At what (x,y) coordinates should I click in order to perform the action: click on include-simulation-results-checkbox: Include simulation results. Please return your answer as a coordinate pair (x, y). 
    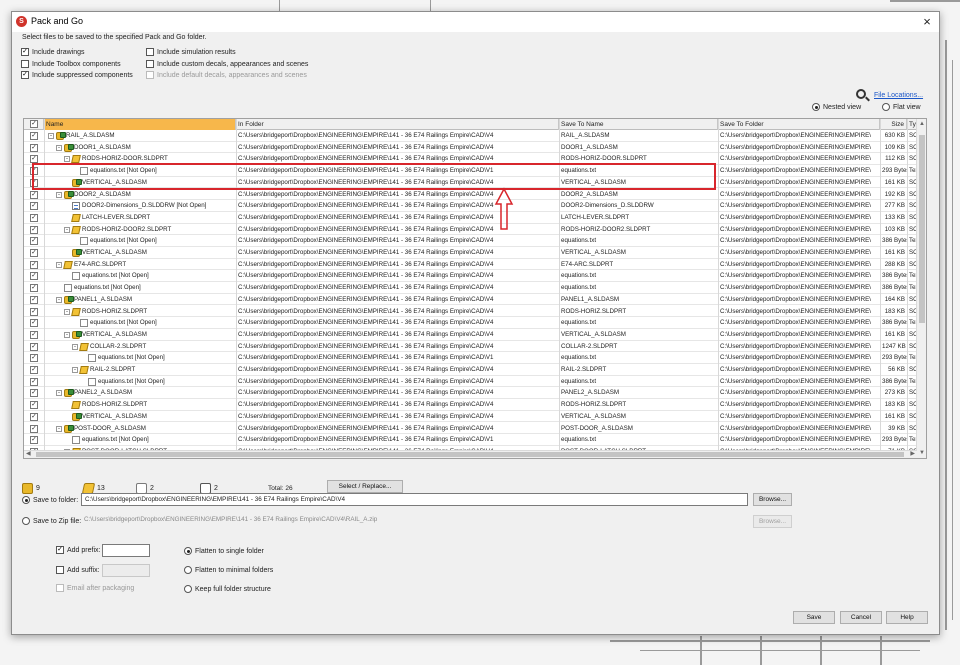
    Looking at the image, I should click on (191, 52).